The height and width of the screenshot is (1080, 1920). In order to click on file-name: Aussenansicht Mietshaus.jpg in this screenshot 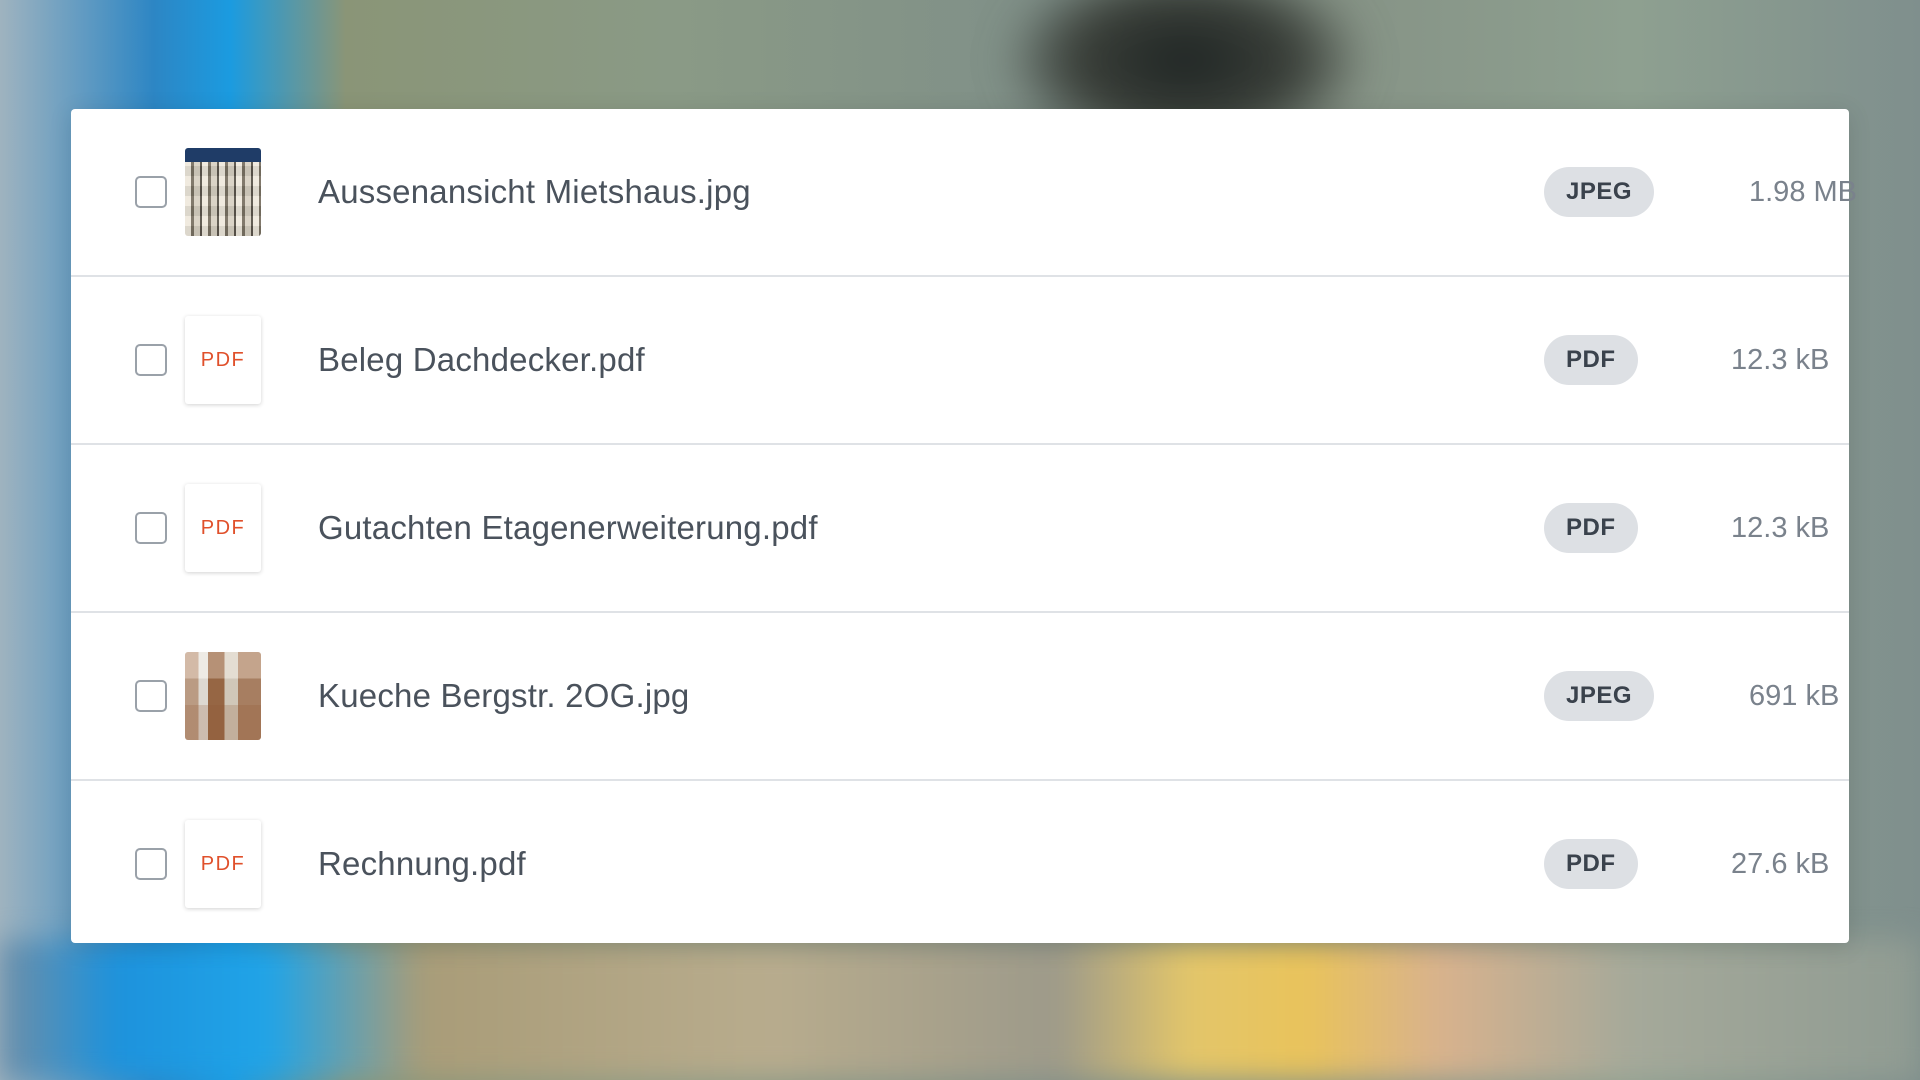, I will do `click(534, 191)`.